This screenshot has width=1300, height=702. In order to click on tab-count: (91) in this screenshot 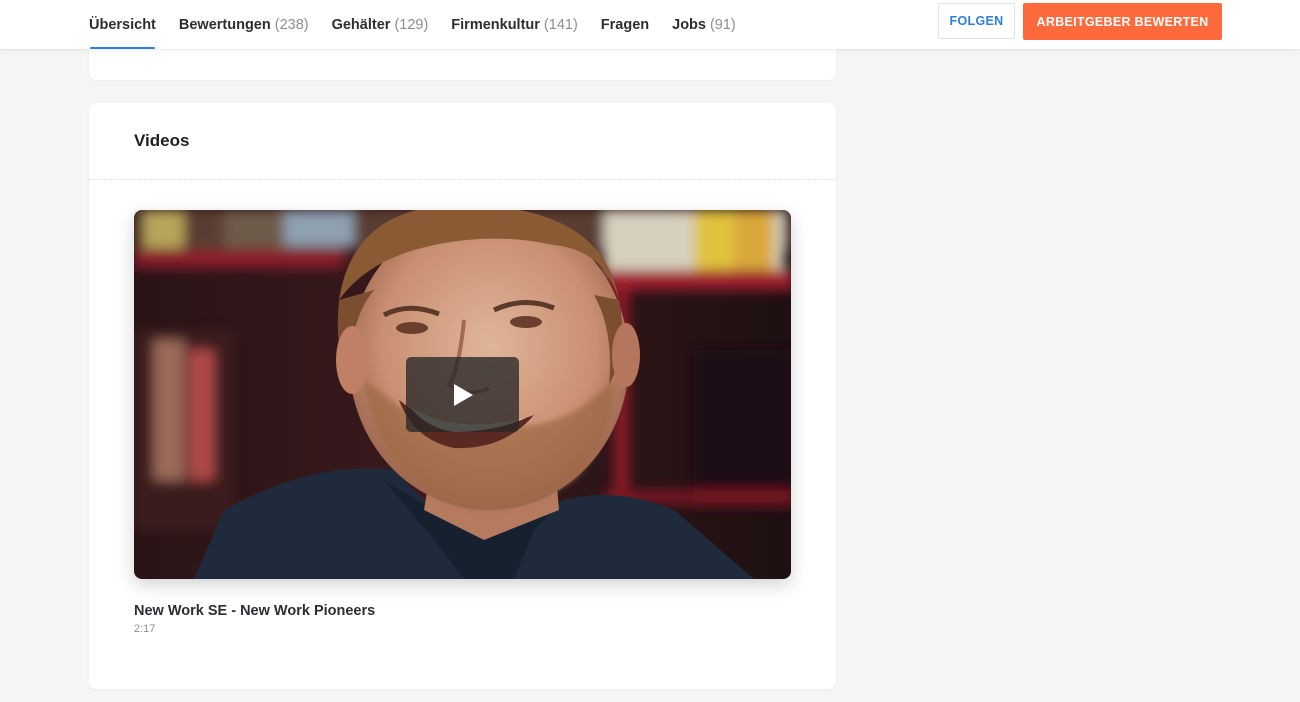, I will do `click(722, 24)`.